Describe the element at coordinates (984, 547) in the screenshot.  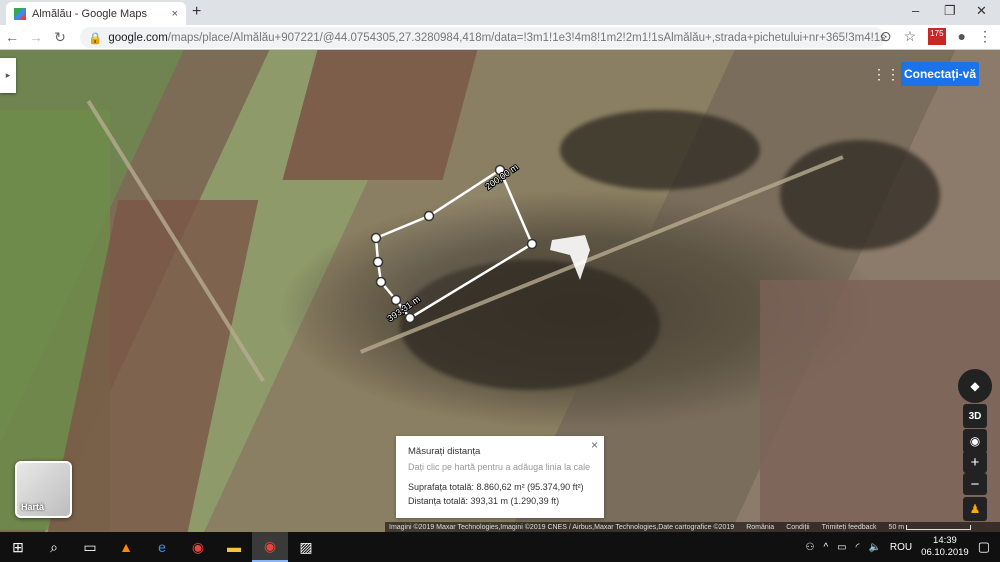
I see `notifications-icon: ▢` at that location.